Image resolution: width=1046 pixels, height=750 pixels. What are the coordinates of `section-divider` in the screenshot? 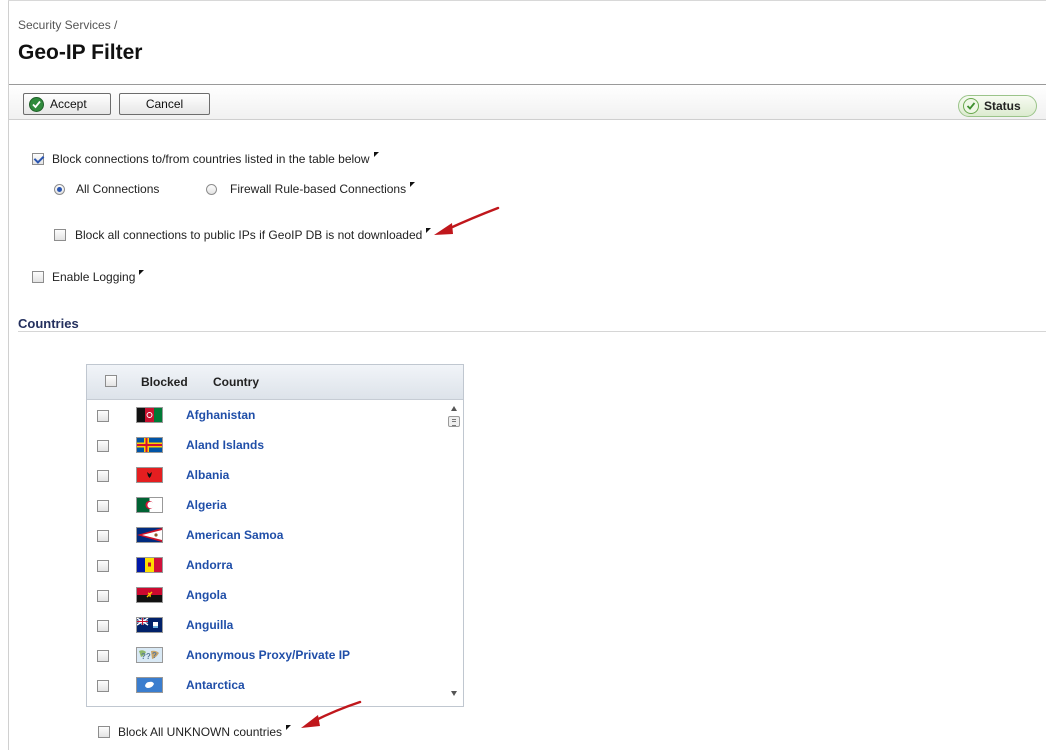 It's located at (532, 331).